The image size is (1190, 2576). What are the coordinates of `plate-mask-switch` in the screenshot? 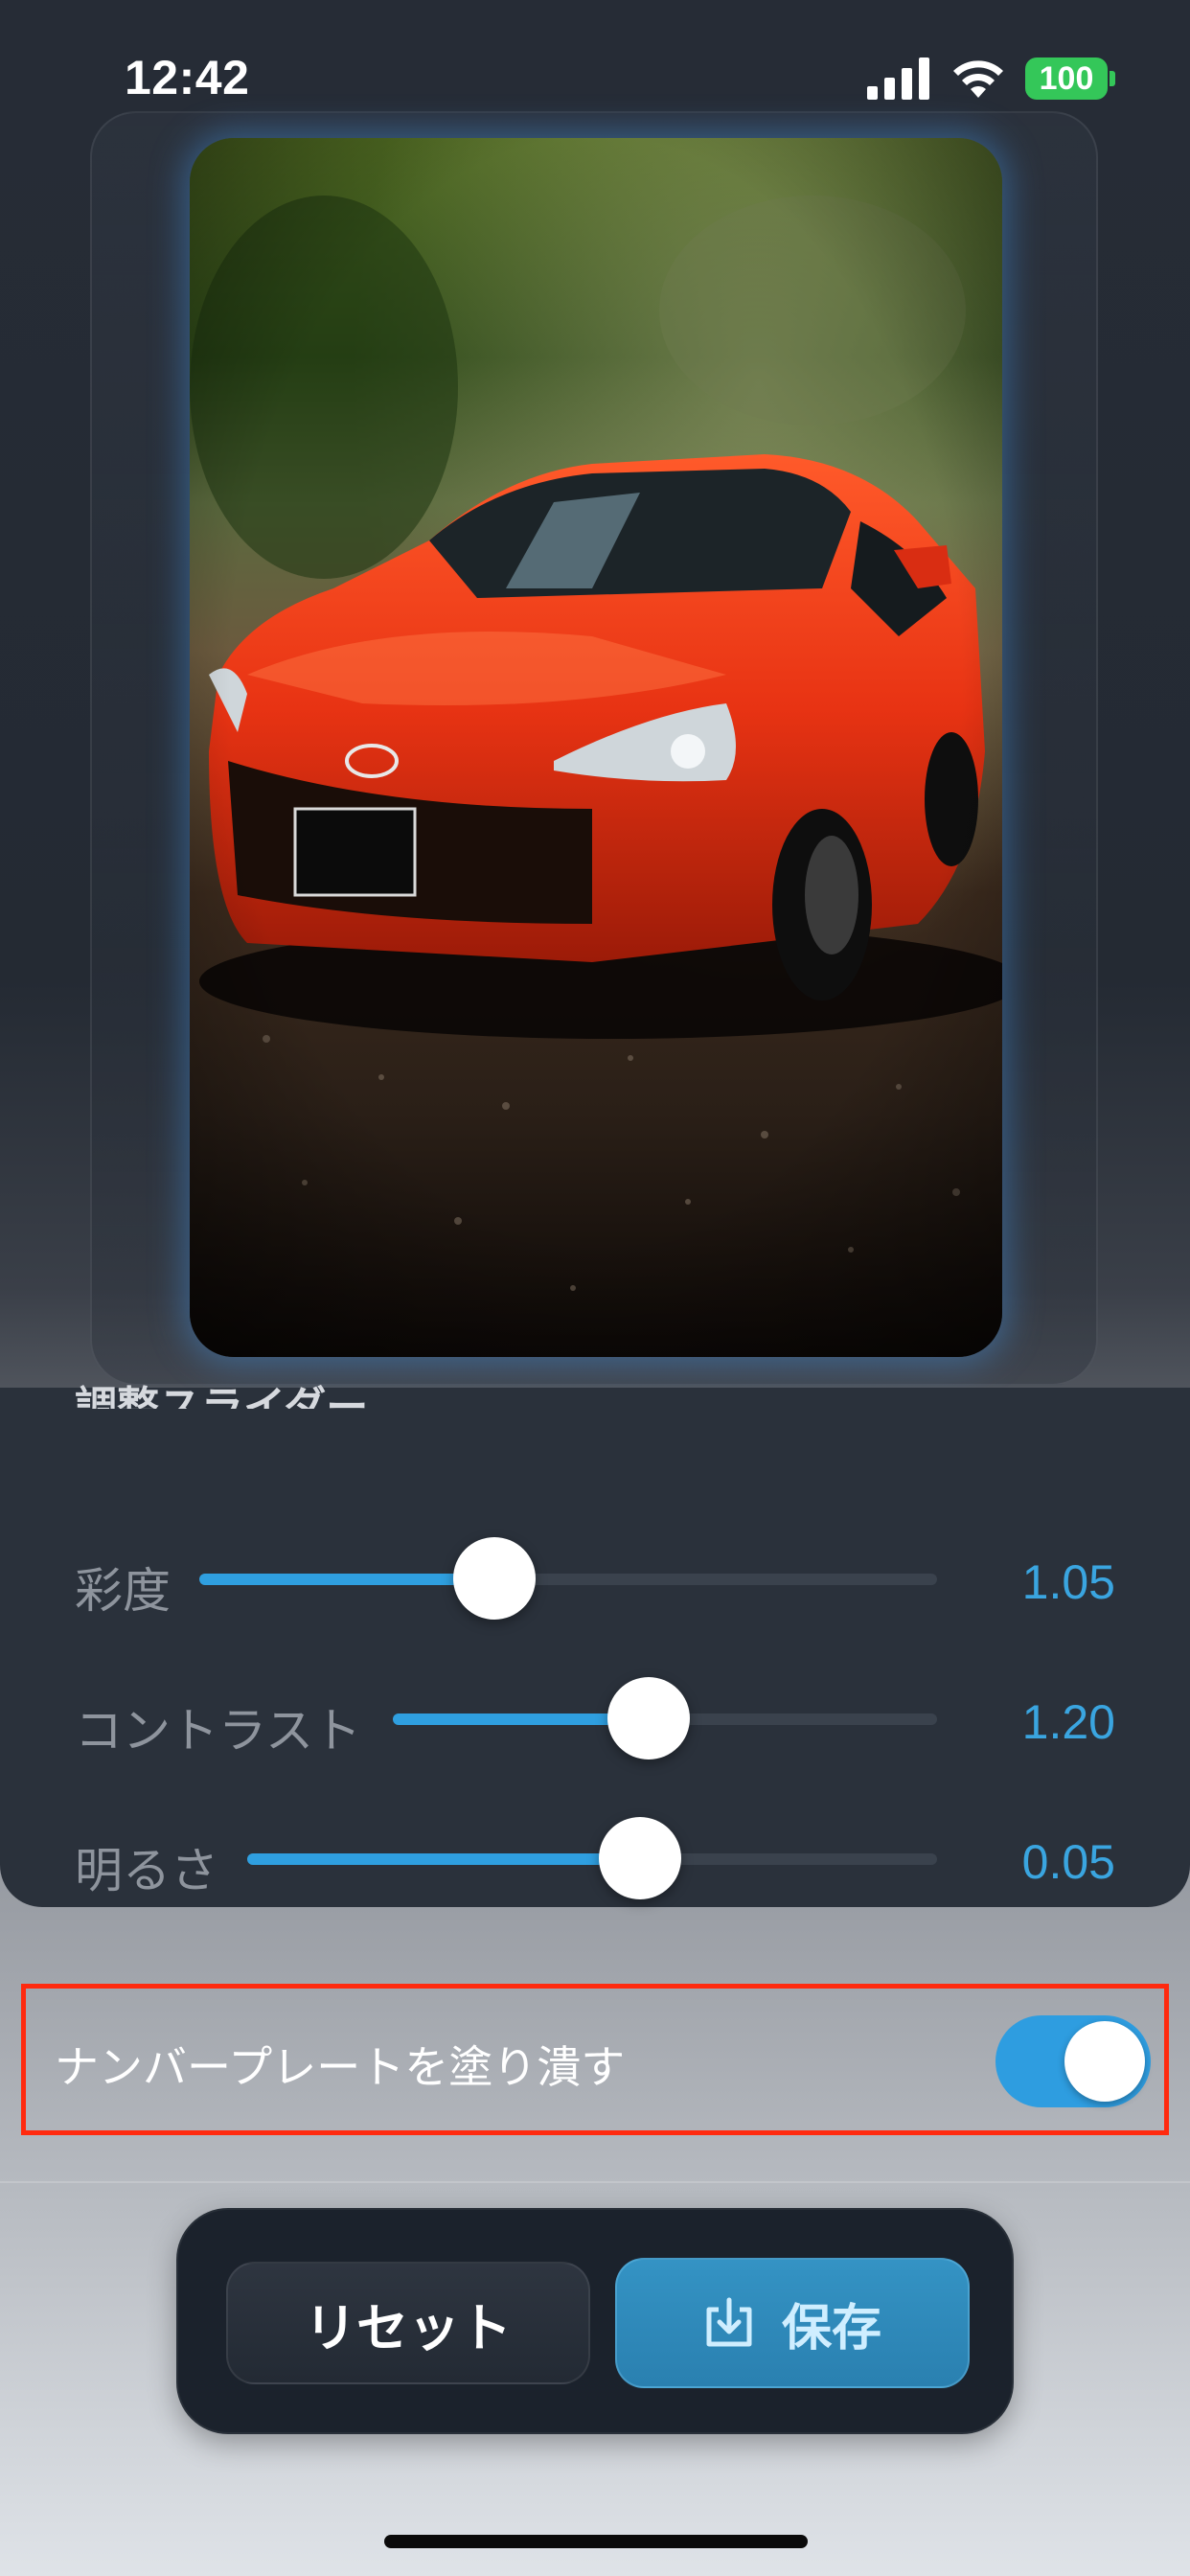 It's located at (1073, 2061).